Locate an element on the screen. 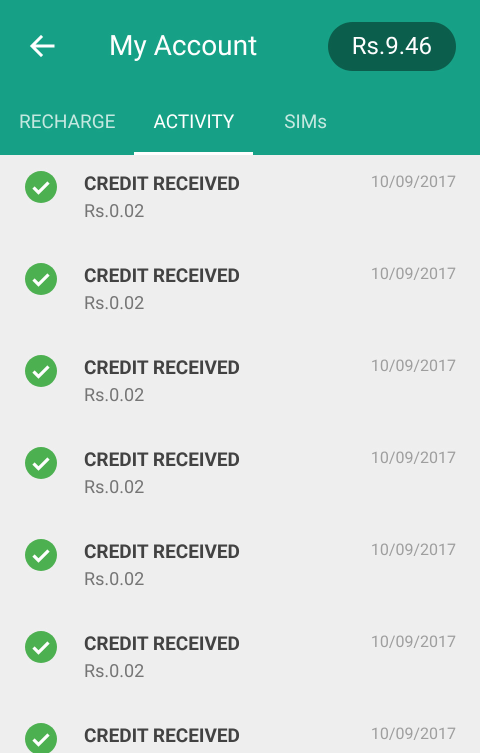  activity-row: CREDIT RECEIVED 10/09/2017 is located at coordinates (240, 730).